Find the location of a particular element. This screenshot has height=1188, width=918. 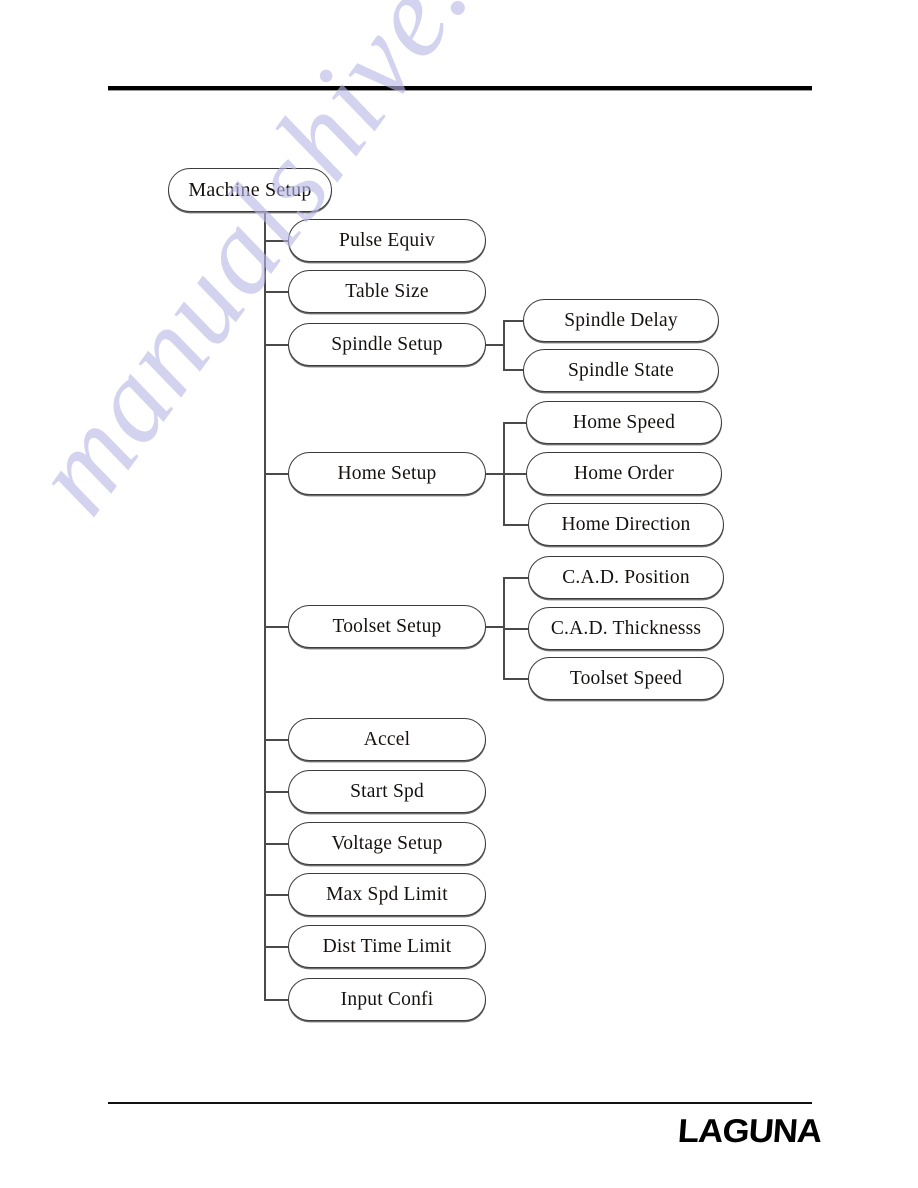

node-start-spd: Start Spd is located at coordinates (387, 791).